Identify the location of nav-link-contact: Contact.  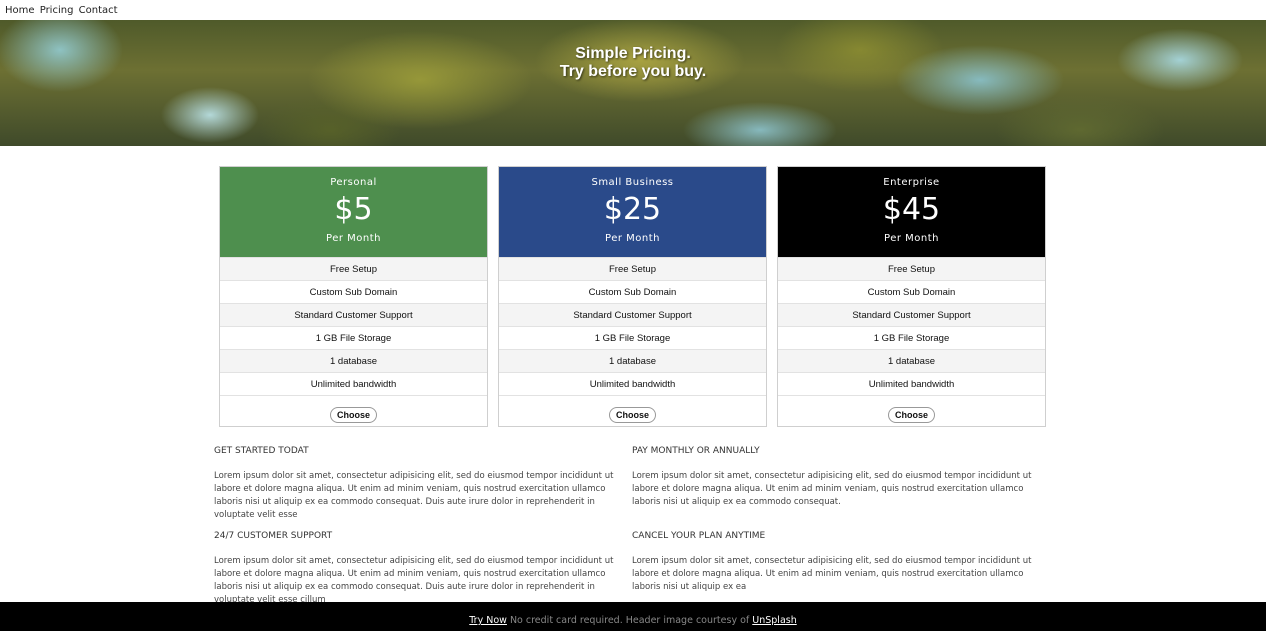
(98, 10).